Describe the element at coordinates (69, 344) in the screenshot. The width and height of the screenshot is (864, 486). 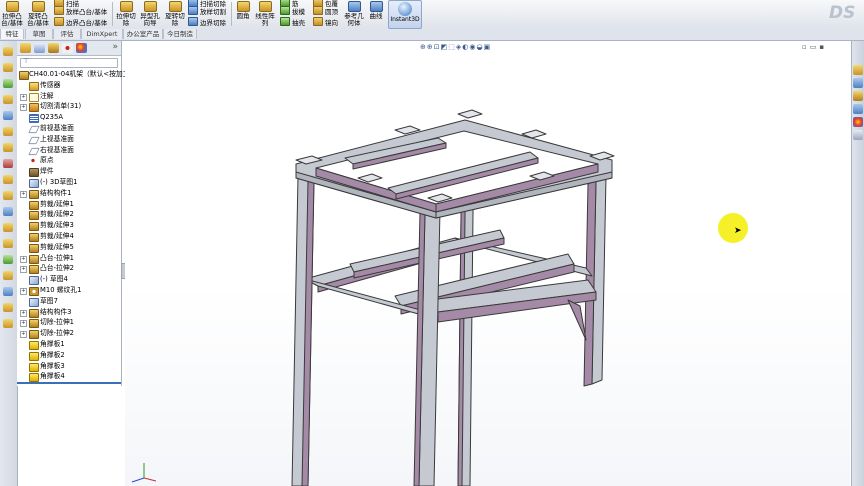
I see `tree-item-gusset1: 角撑板1` at that location.